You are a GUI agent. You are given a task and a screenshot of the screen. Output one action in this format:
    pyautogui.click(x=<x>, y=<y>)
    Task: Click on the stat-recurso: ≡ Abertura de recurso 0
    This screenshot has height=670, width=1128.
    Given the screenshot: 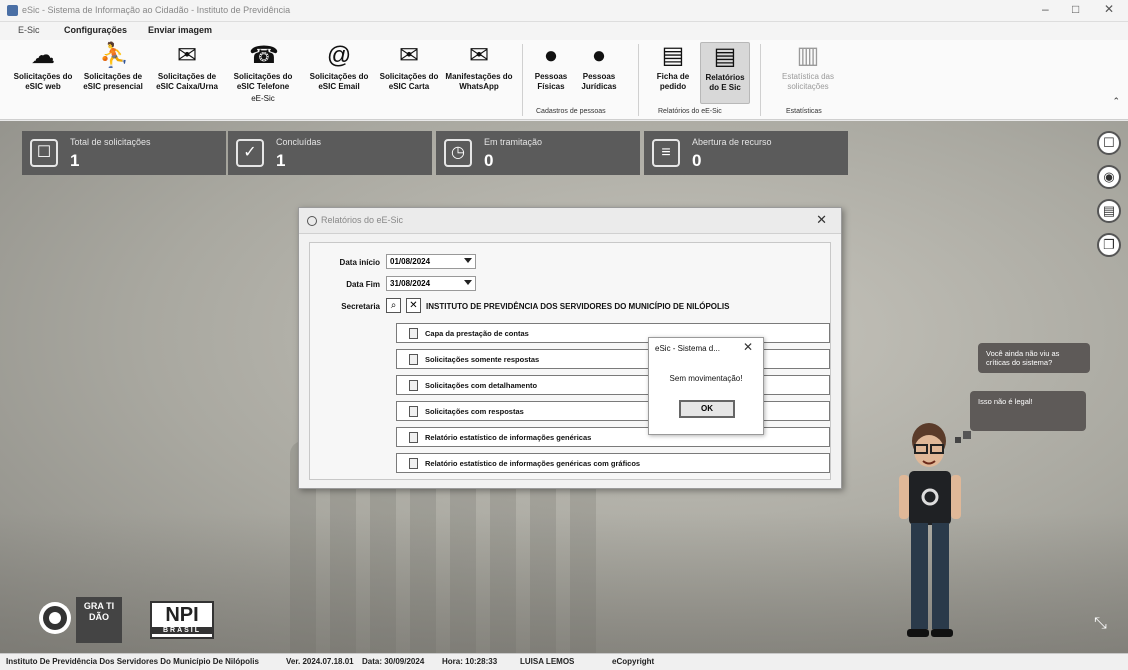 What is the action you would take?
    pyautogui.click(x=746, y=153)
    